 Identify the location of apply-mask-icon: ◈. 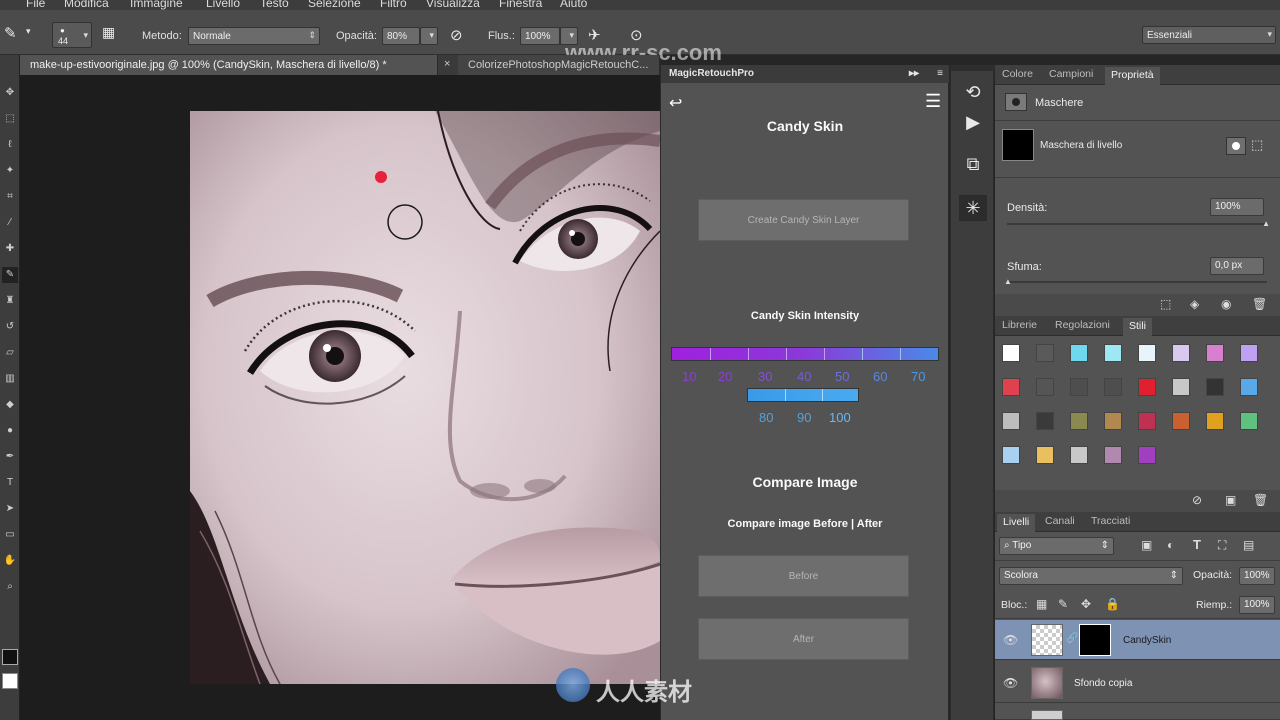
(1194, 304).